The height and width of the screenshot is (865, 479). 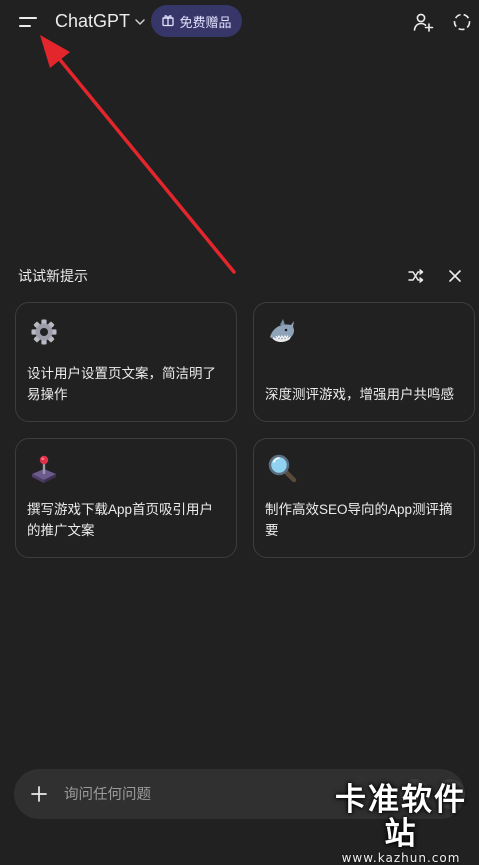 I want to click on temporary-chat-button, so click(x=462, y=22).